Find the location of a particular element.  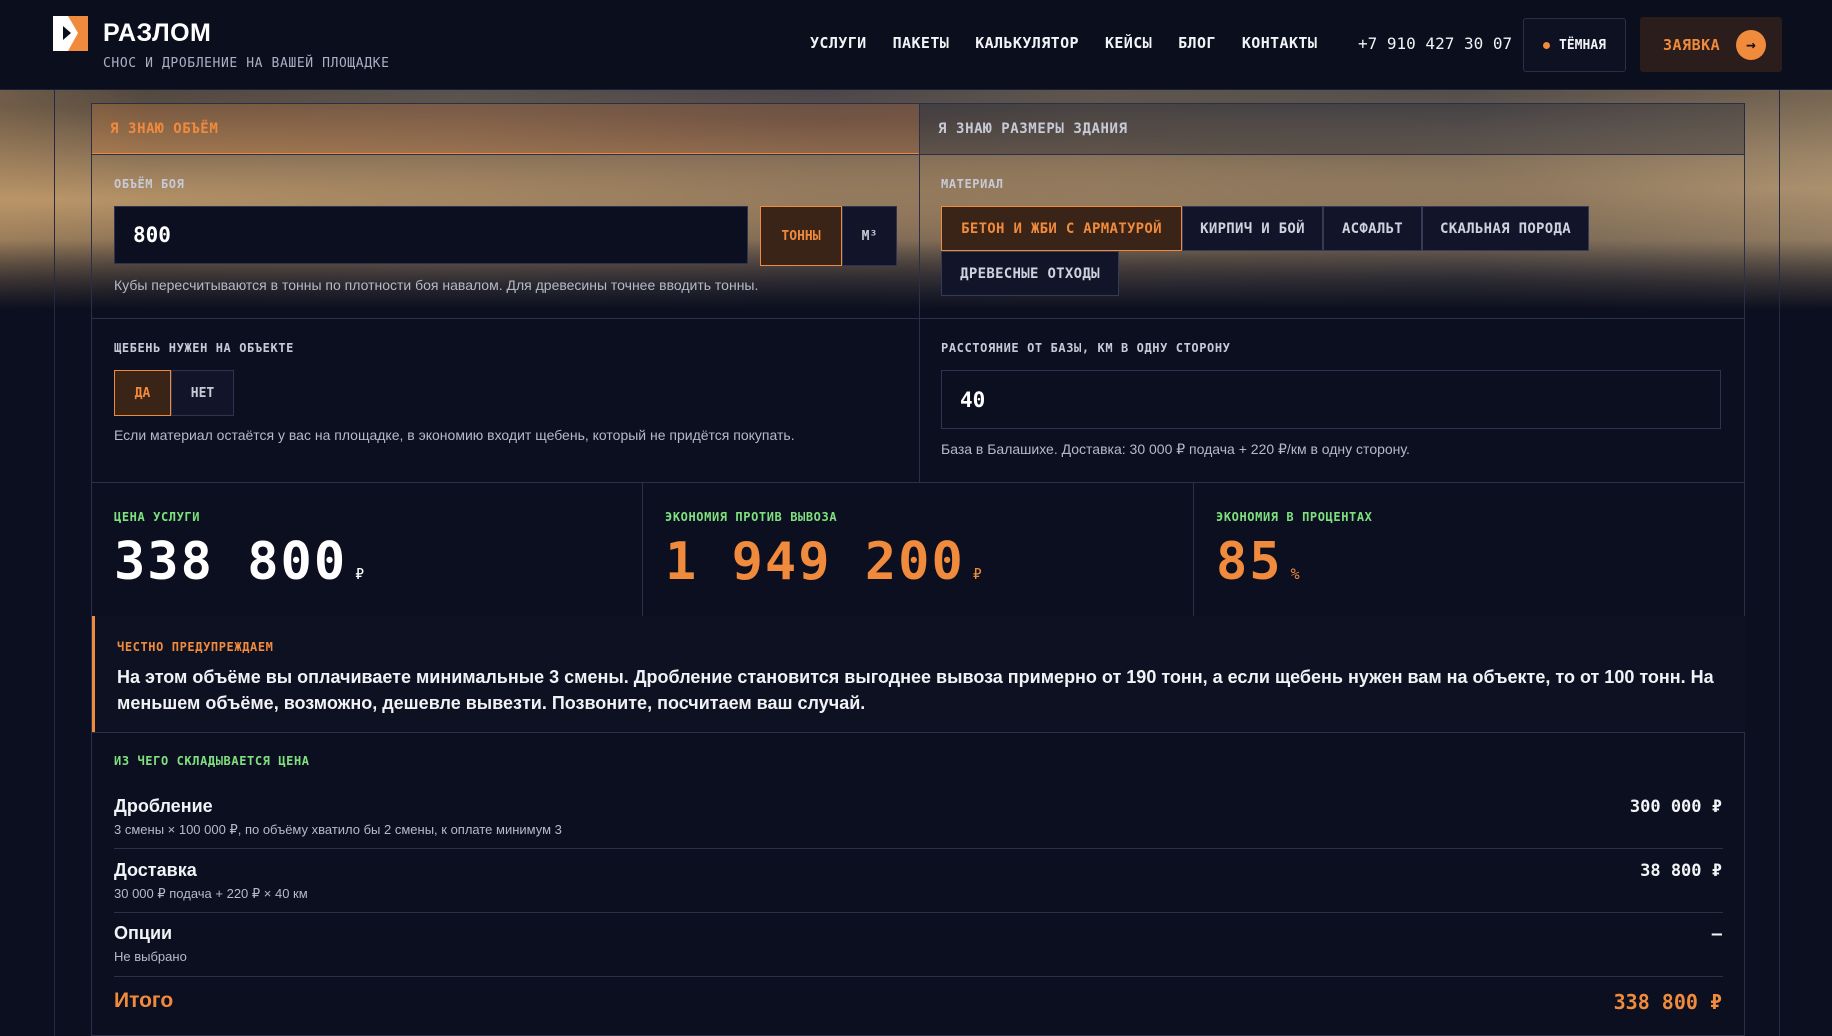

material-option-concrete: БЕТОН И ЖБИ С АРМАТУРОЙ is located at coordinates (1061, 228).